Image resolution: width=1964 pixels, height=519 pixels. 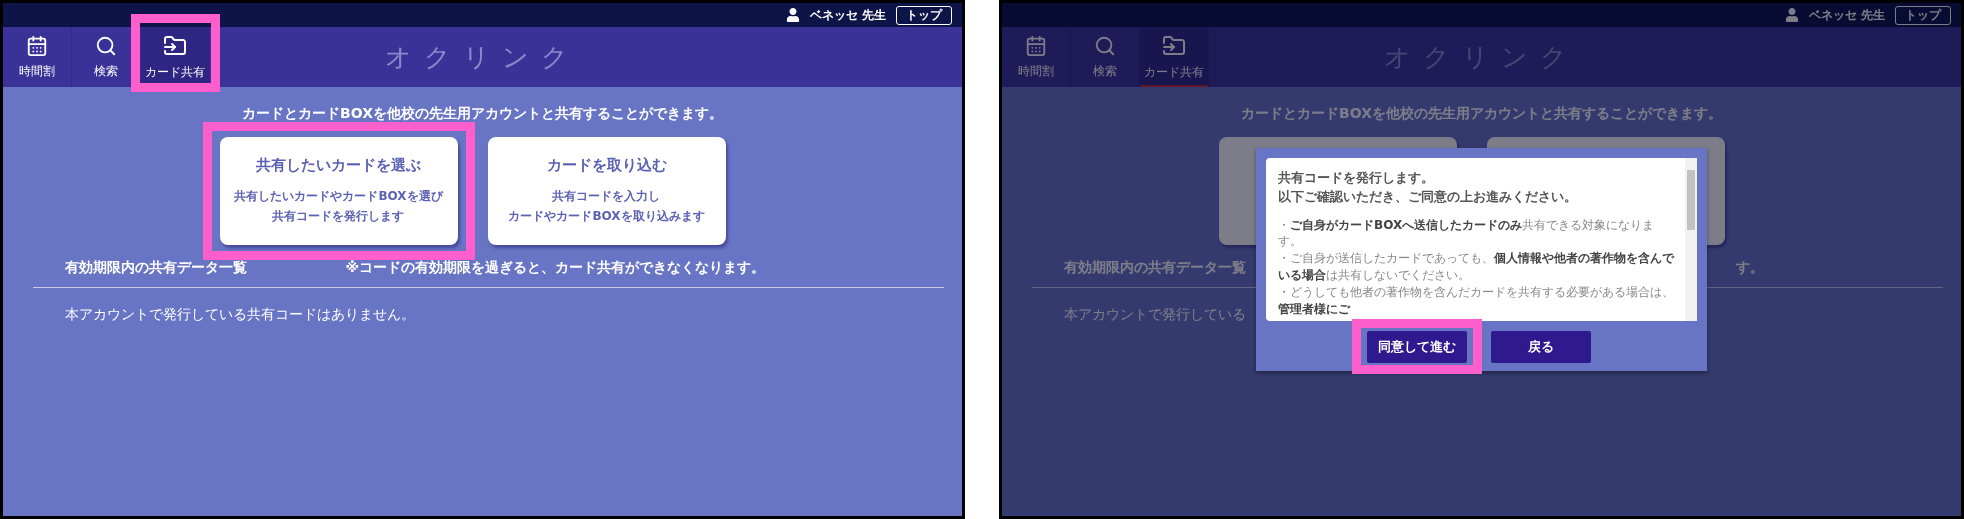 What do you see at coordinates (1428, 197) in the screenshot?
I see `dialog-heading: 以下ご確認いただき、ご同意の上お進みください。` at bounding box center [1428, 197].